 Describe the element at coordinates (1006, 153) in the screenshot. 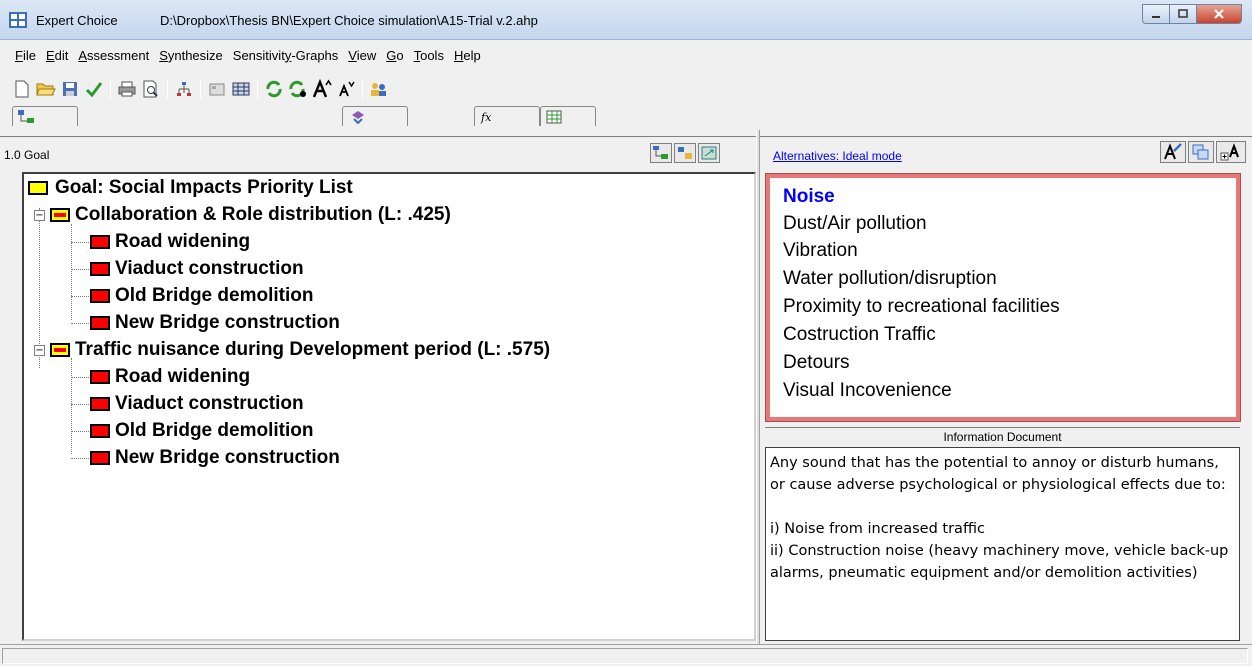

I see `alternatives-header: Alternatives: Ideal mode` at that location.